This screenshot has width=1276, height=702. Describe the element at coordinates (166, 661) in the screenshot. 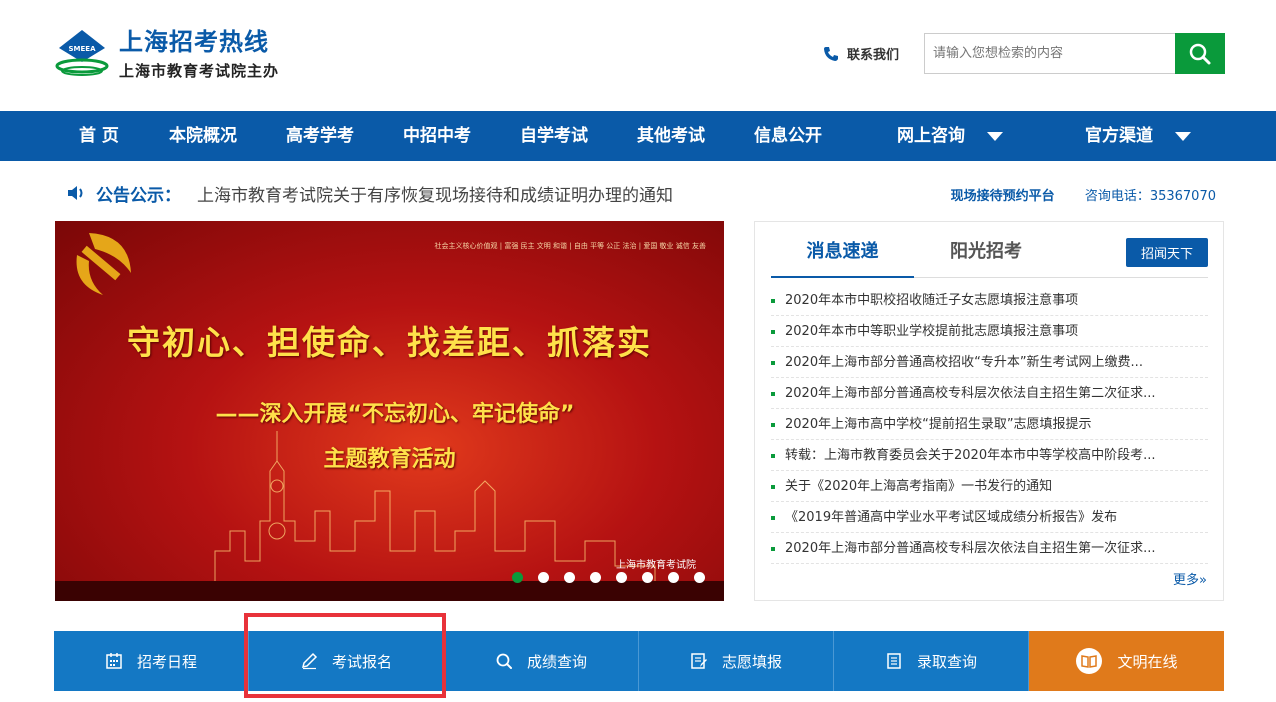

I see `quick-exam-schedule-label: 招考日程` at that location.